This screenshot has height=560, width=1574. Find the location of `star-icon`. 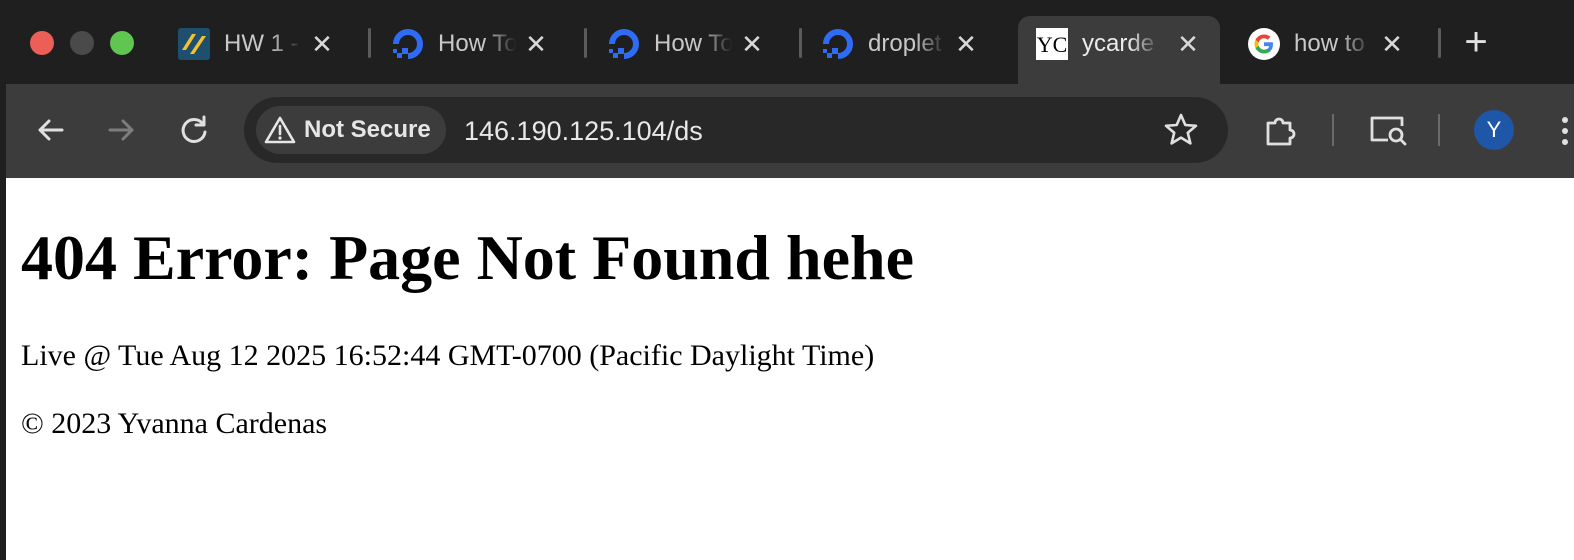

star-icon is located at coordinates (1181, 130).